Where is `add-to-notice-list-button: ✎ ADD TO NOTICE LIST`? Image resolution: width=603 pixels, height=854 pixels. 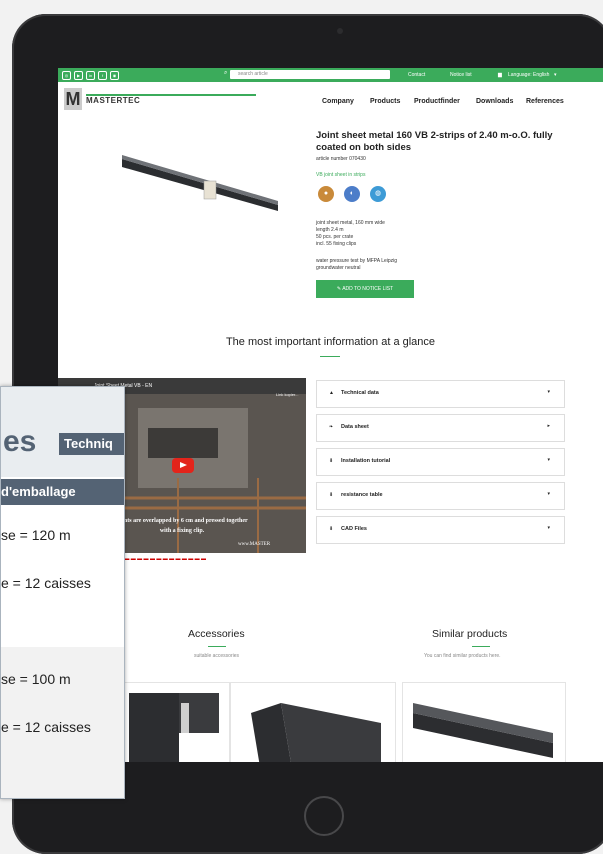 add-to-notice-list-button: ✎ ADD TO NOTICE LIST is located at coordinates (365, 289).